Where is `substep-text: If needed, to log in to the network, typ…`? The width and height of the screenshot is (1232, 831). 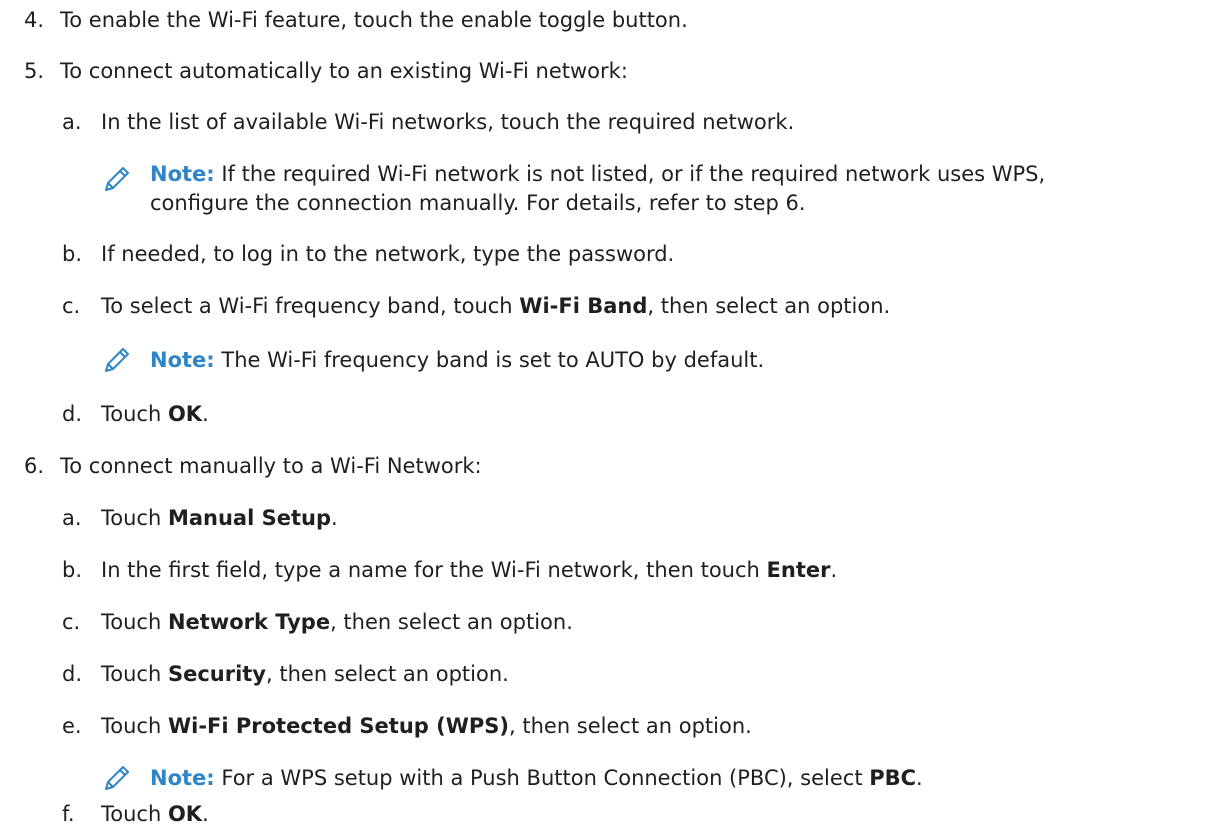 substep-text: If needed, to log in to the network, typ… is located at coordinates (388, 254).